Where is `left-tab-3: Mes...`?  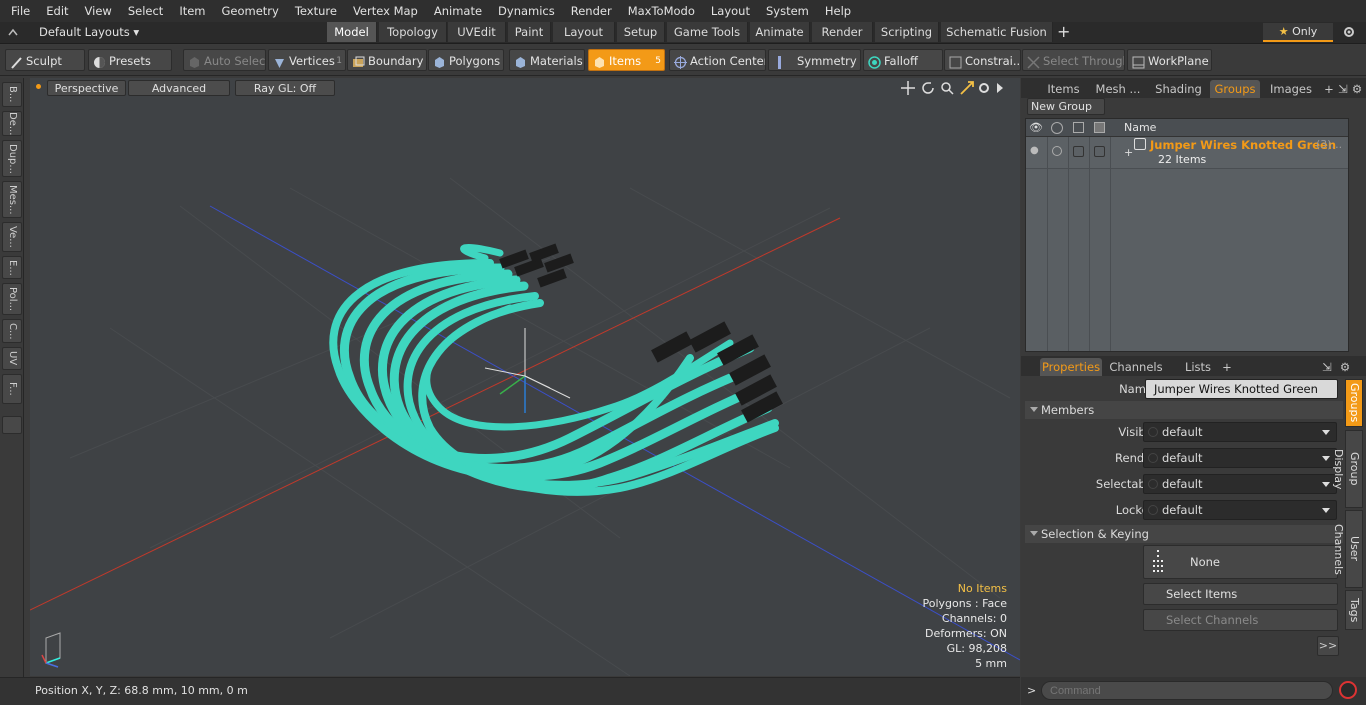
left-tab-3: Mes... is located at coordinates (12, 199).